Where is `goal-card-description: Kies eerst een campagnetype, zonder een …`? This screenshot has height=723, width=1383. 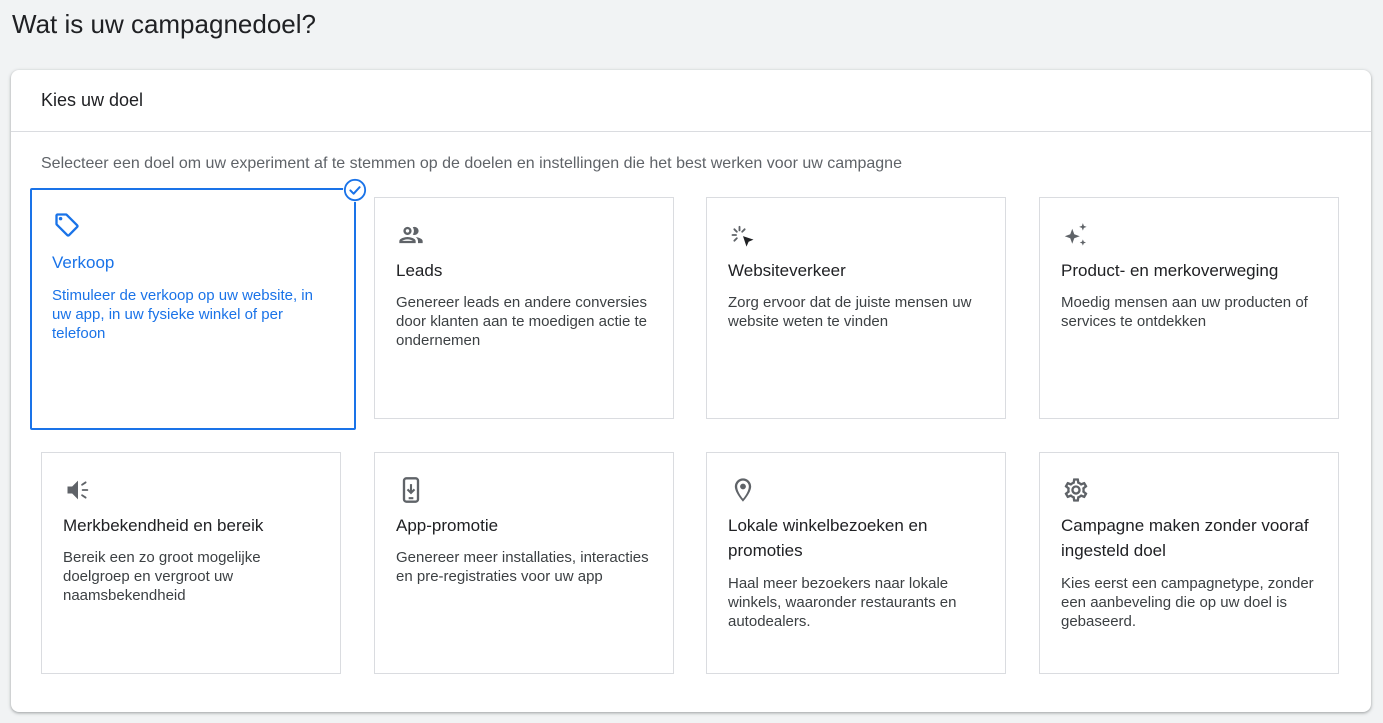
goal-card-description: Kies eerst een campagnetype, zonder een … is located at coordinates (1187, 602).